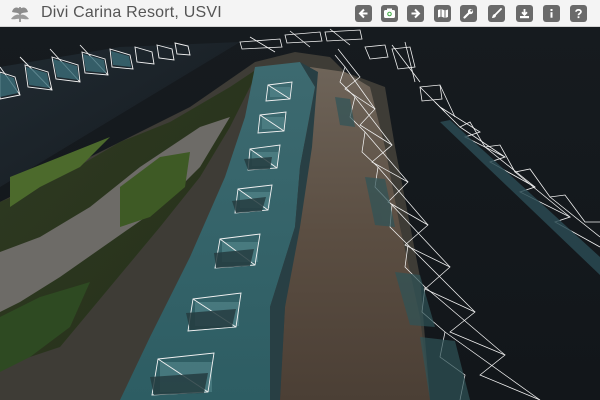  Describe the element at coordinates (300, 13) in the screenshot. I see `top-toolbar: Divi Carina Resort, USVI` at that location.